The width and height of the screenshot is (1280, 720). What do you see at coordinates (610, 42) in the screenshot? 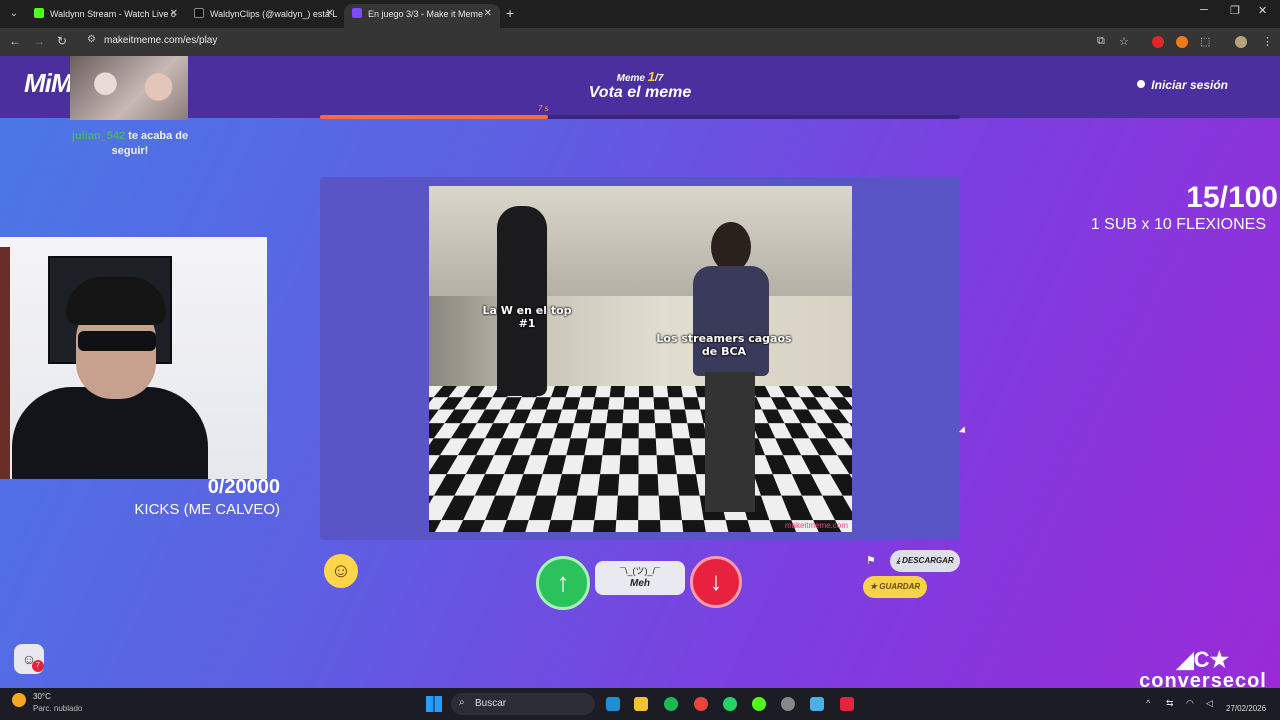
I see `address-bar: ⚙ makeitmeme.com/es/play` at bounding box center [610, 42].